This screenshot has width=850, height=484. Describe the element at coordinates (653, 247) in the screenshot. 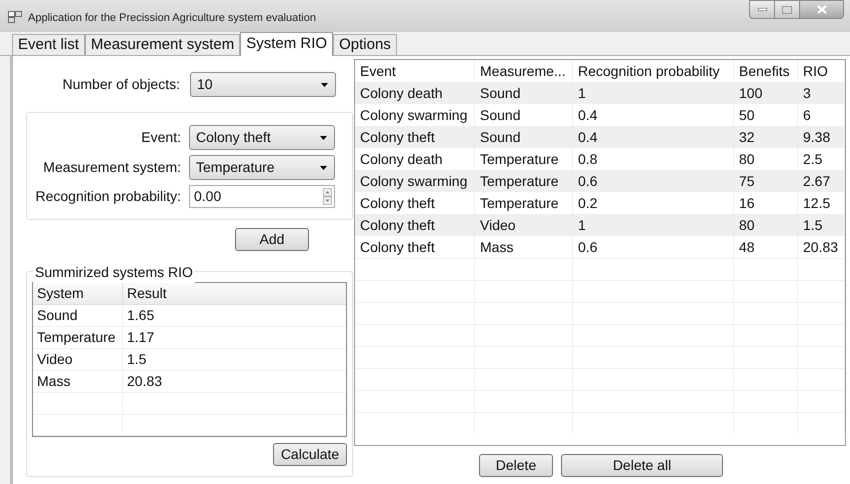

I see `table-cell: 0.6` at that location.